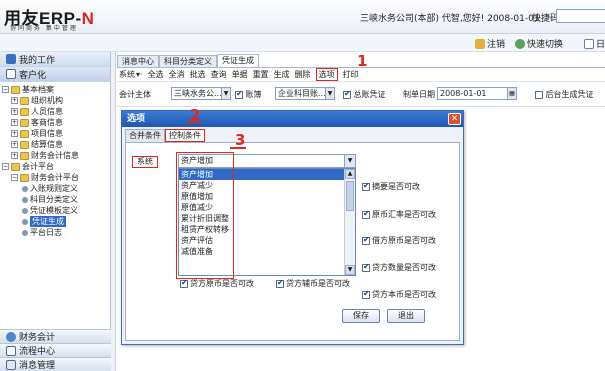 The image size is (605, 371). What do you see at coordinates (399, 240) in the screenshot?
I see `check-debit-original-editable: 借方原币是否可改` at bounding box center [399, 240].